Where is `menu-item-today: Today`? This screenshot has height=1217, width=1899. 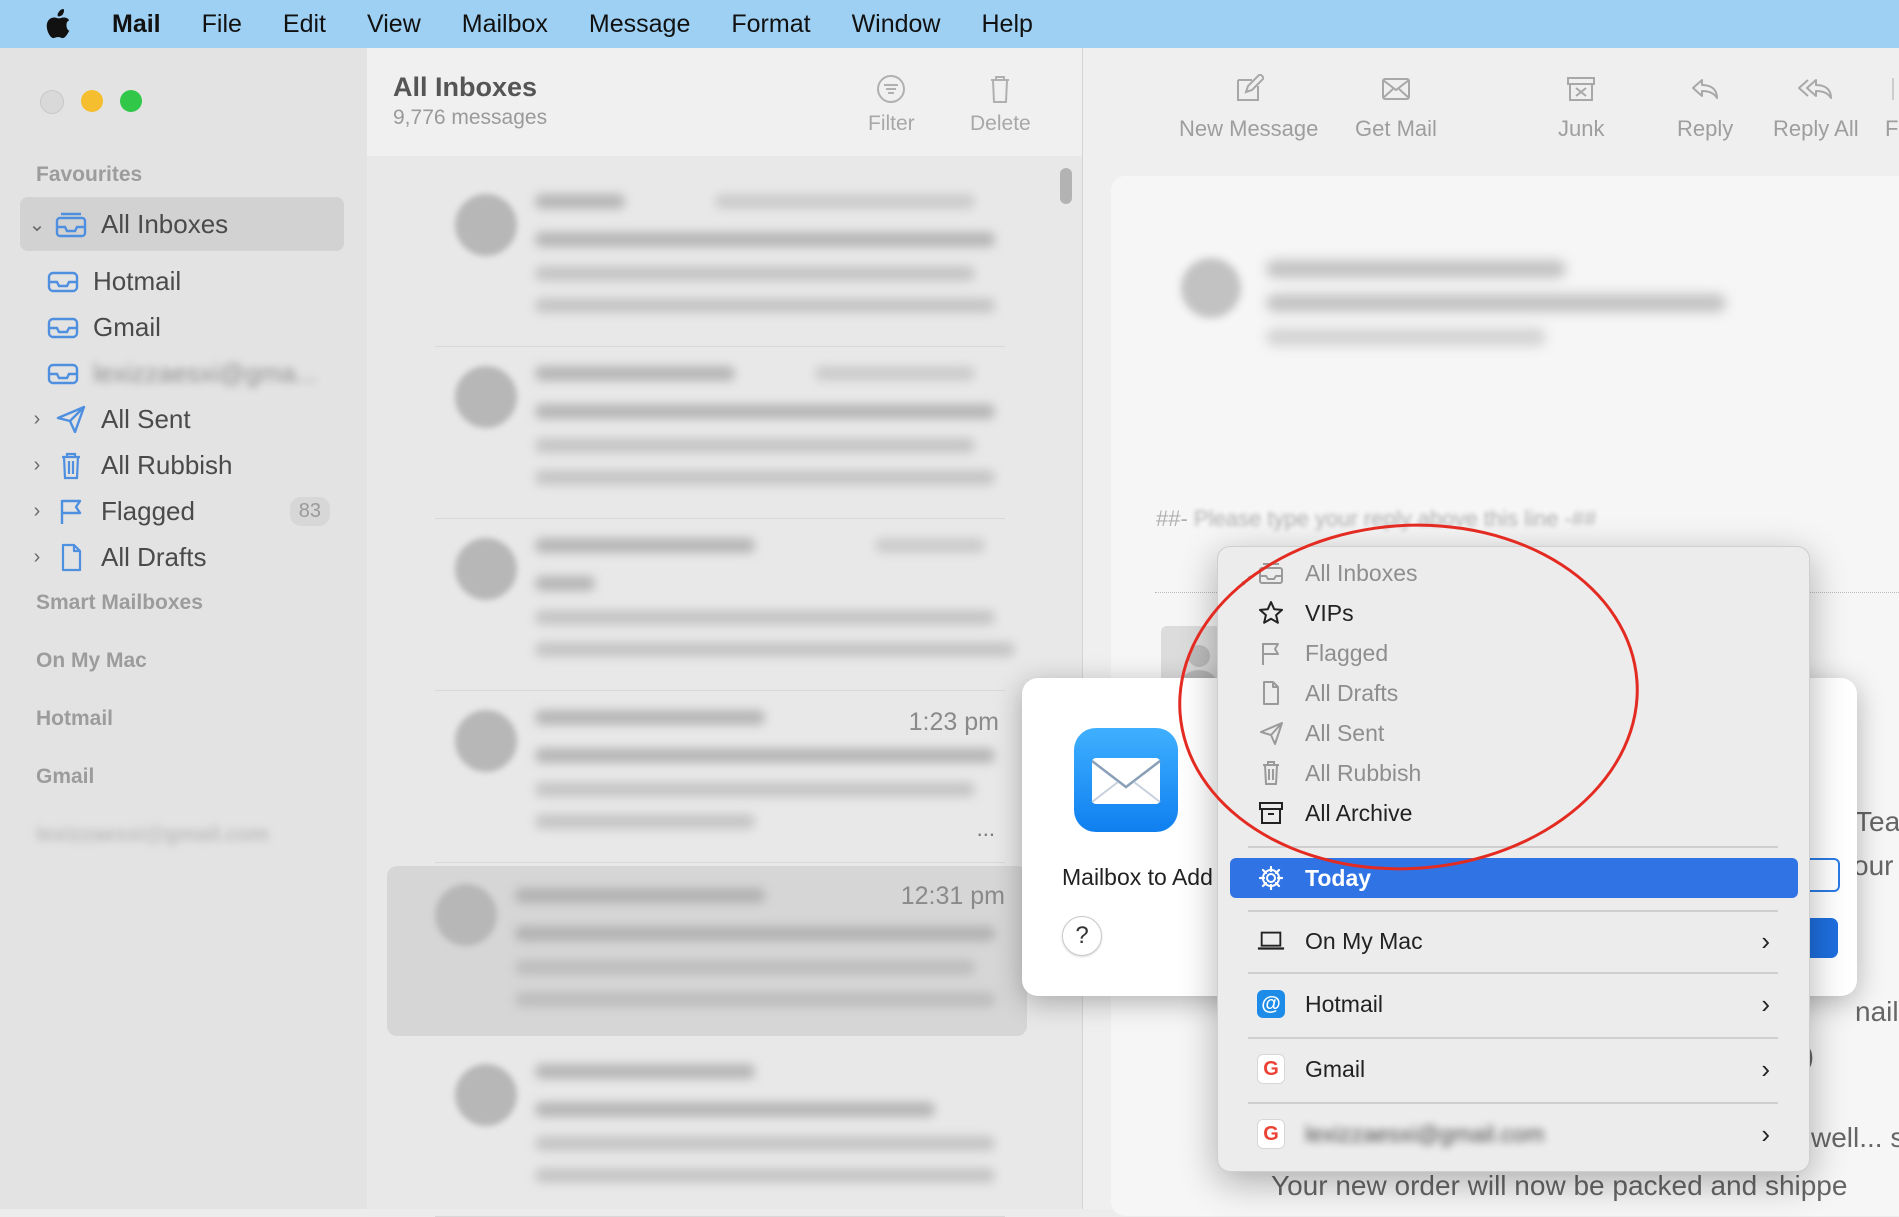 menu-item-today: Today is located at coordinates (1514, 878).